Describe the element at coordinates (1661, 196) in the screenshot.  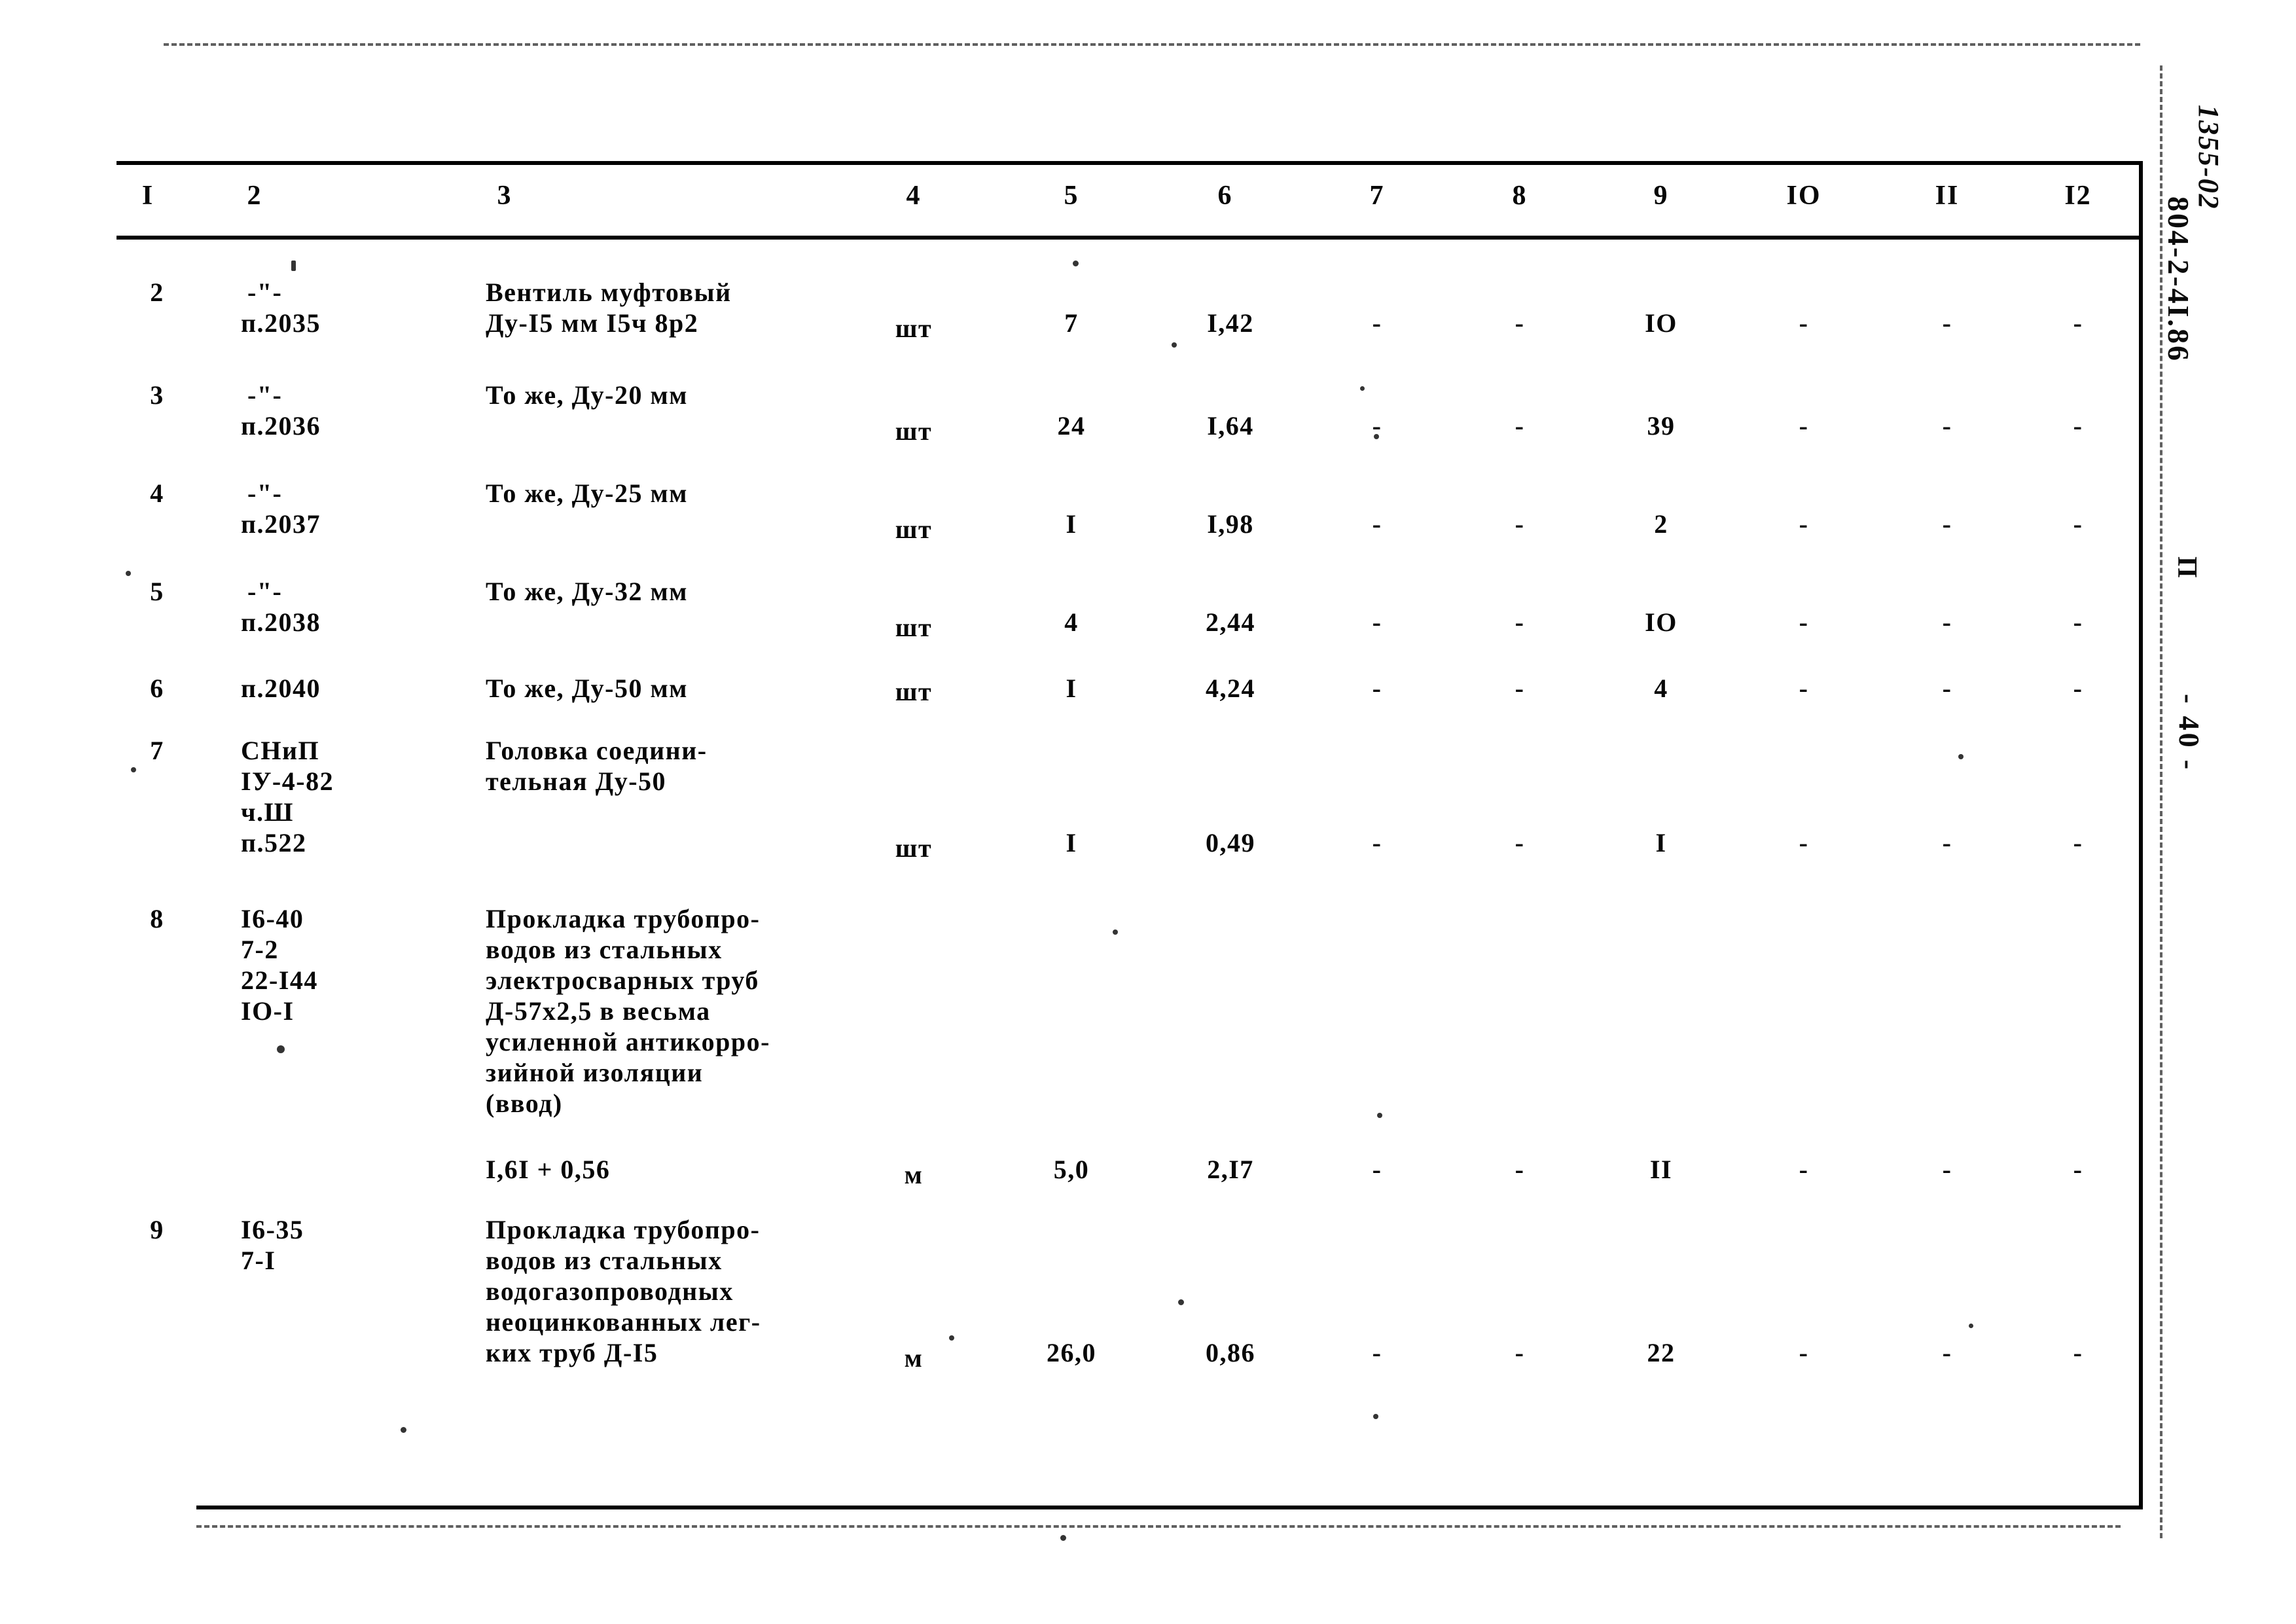
I see `column-header-9: 9` at that location.